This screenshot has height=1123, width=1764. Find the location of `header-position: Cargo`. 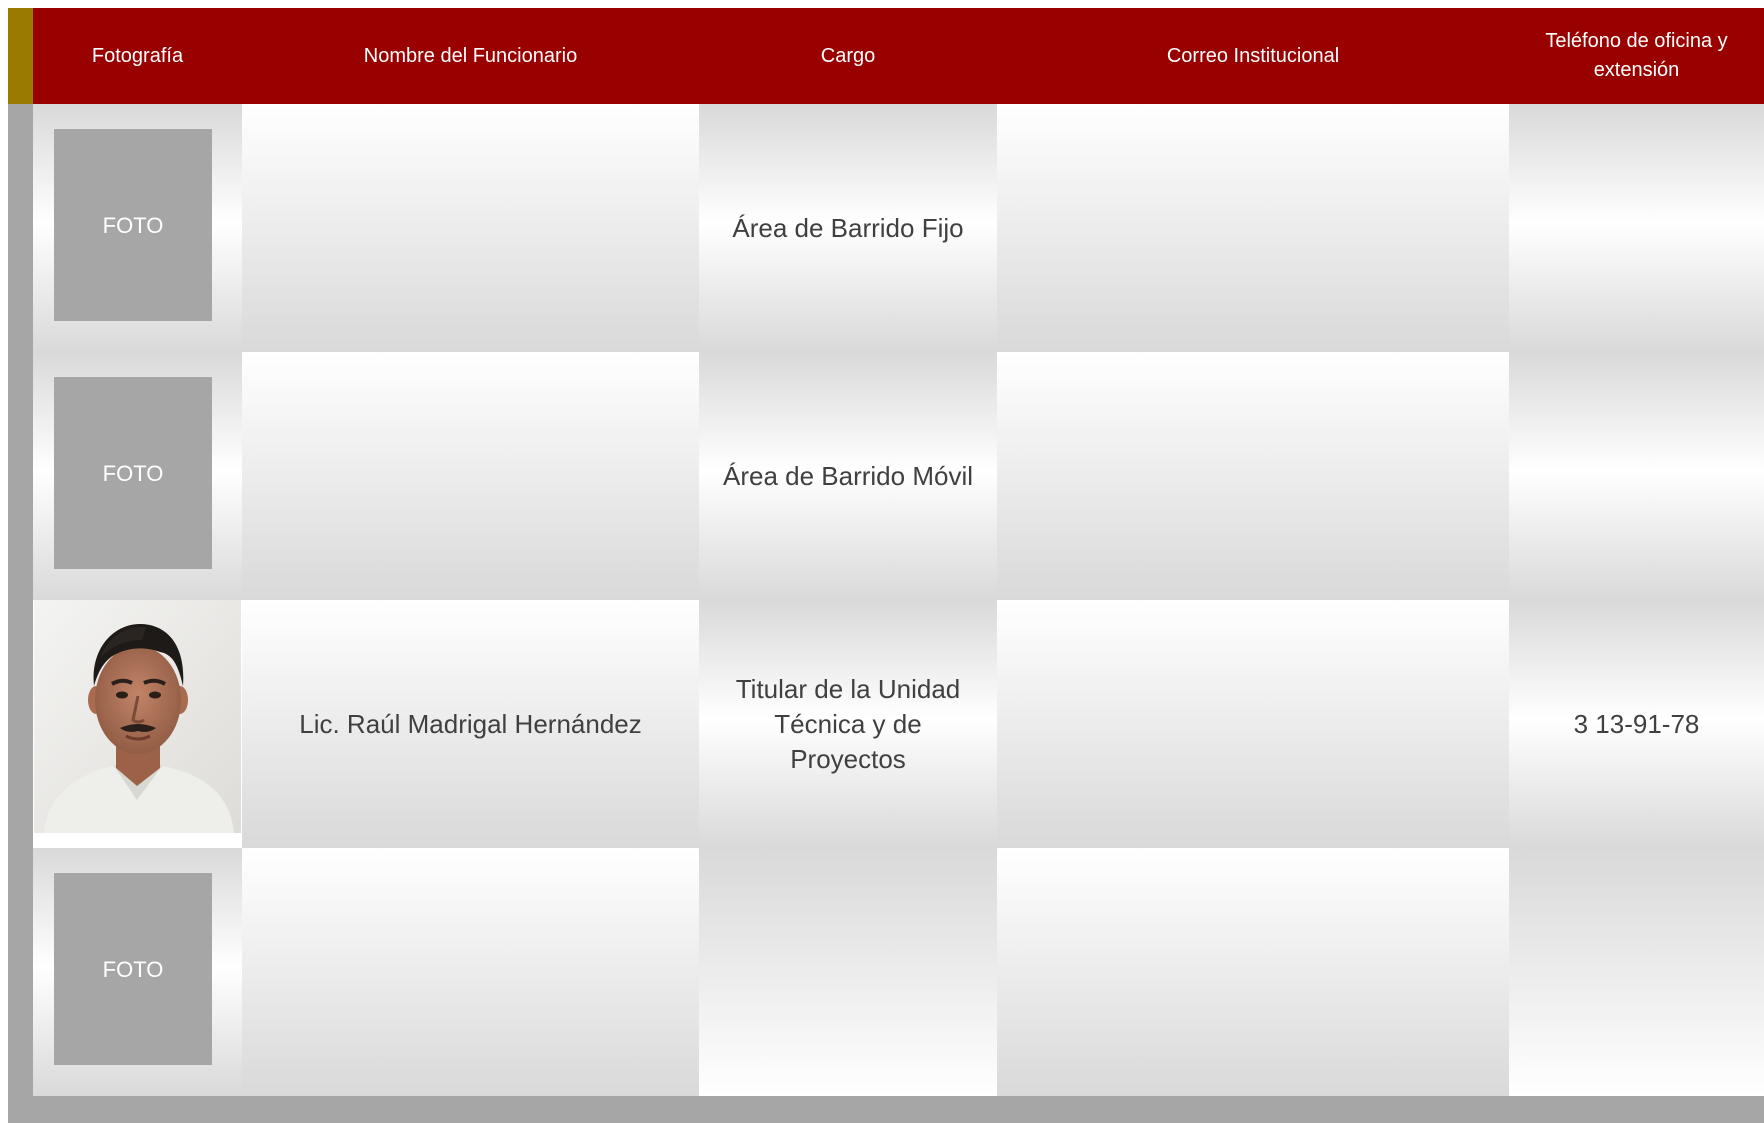

header-position: Cargo is located at coordinates (848, 55).